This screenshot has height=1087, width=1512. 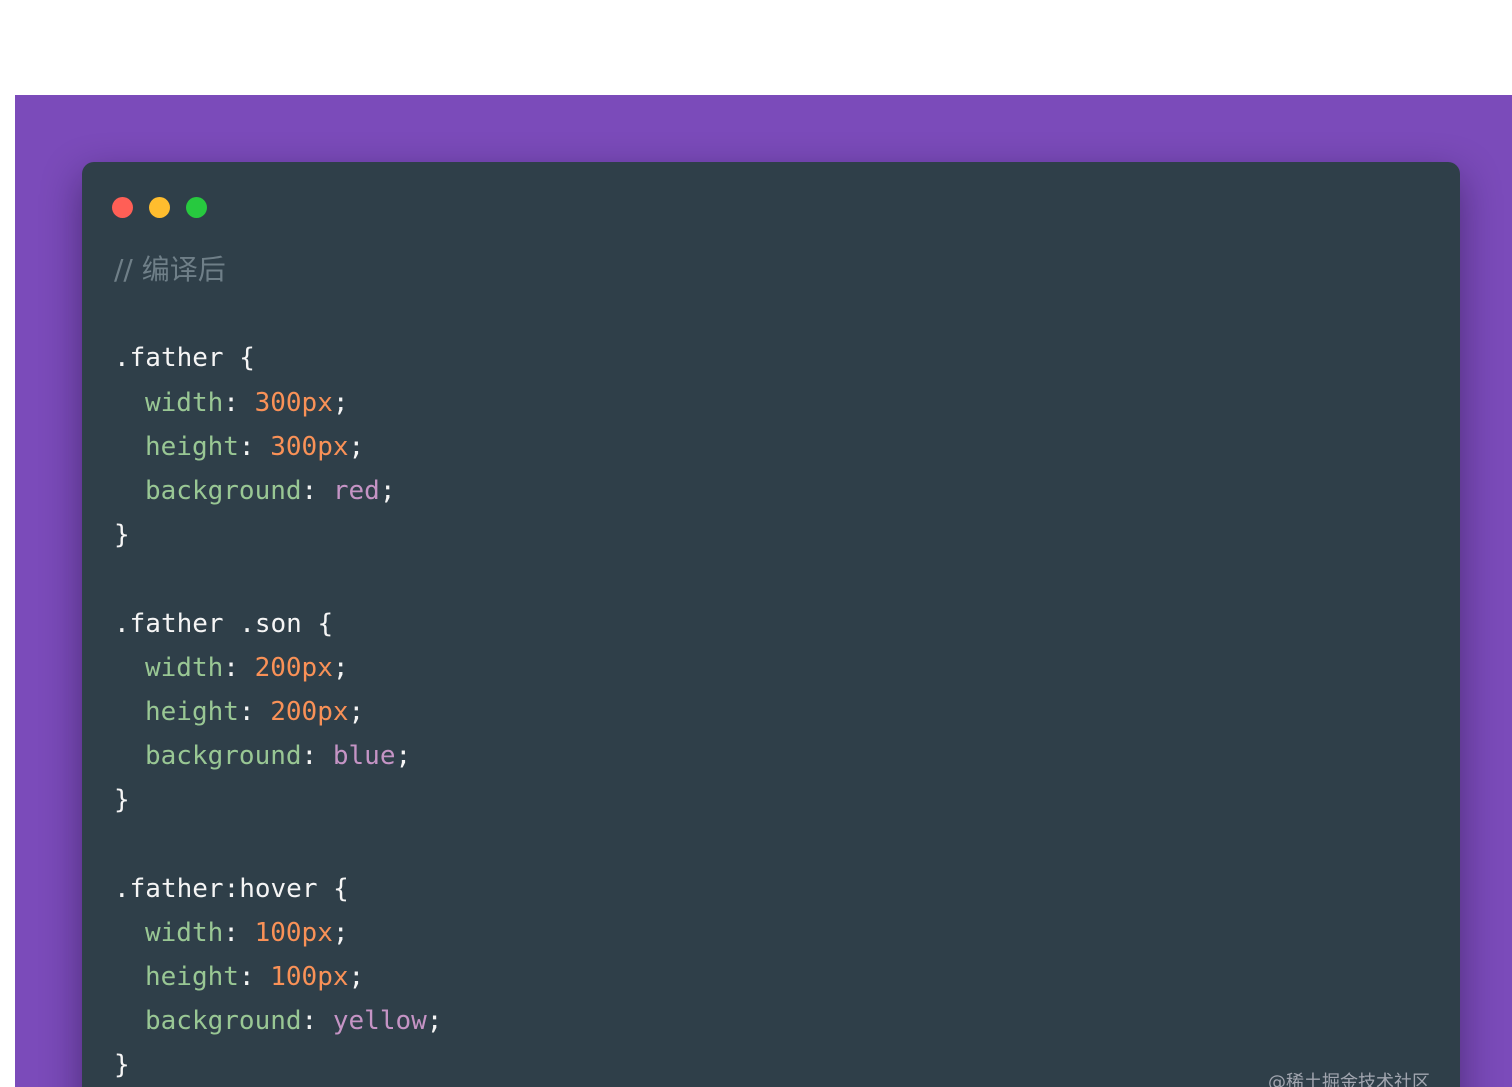 I want to click on declaration-line: background: red;, so click(x=278, y=491).